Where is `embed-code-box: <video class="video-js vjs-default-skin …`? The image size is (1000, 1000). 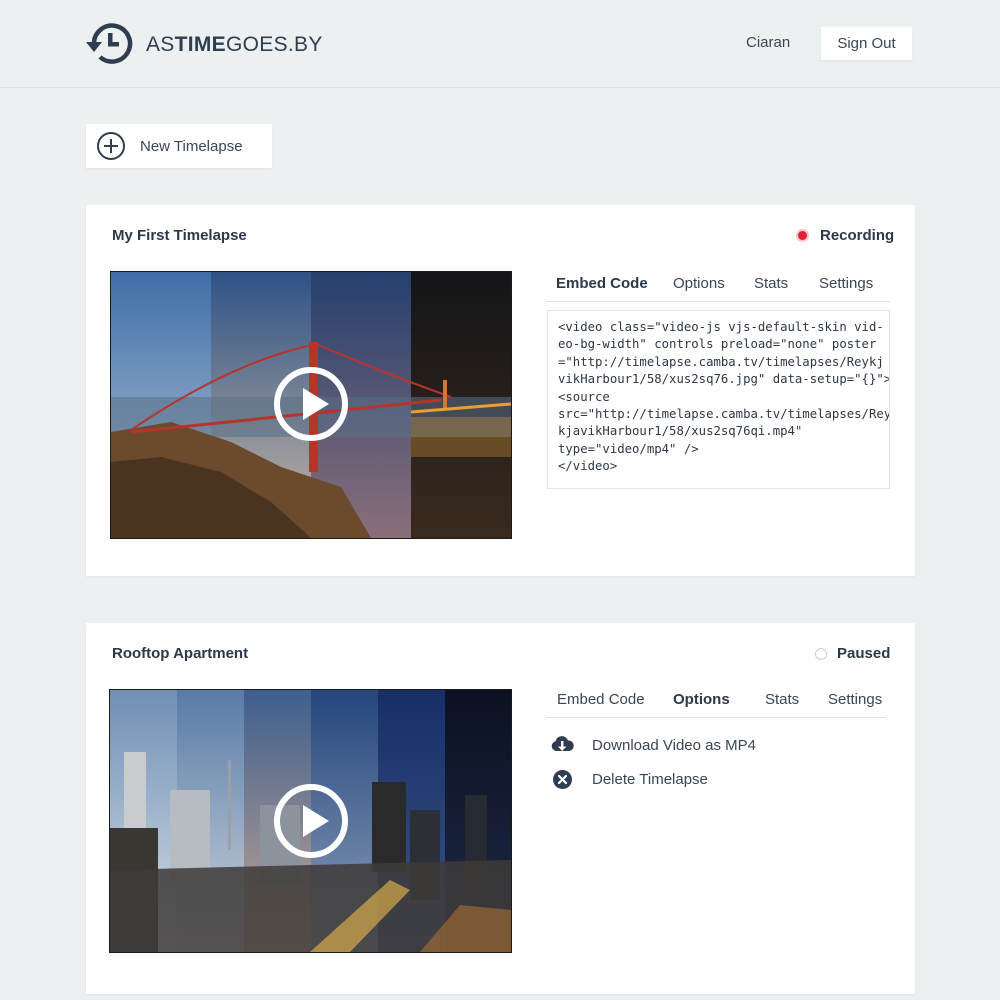
embed-code-box: <video class="video-js vjs-default-skin … is located at coordinates (718, 399).